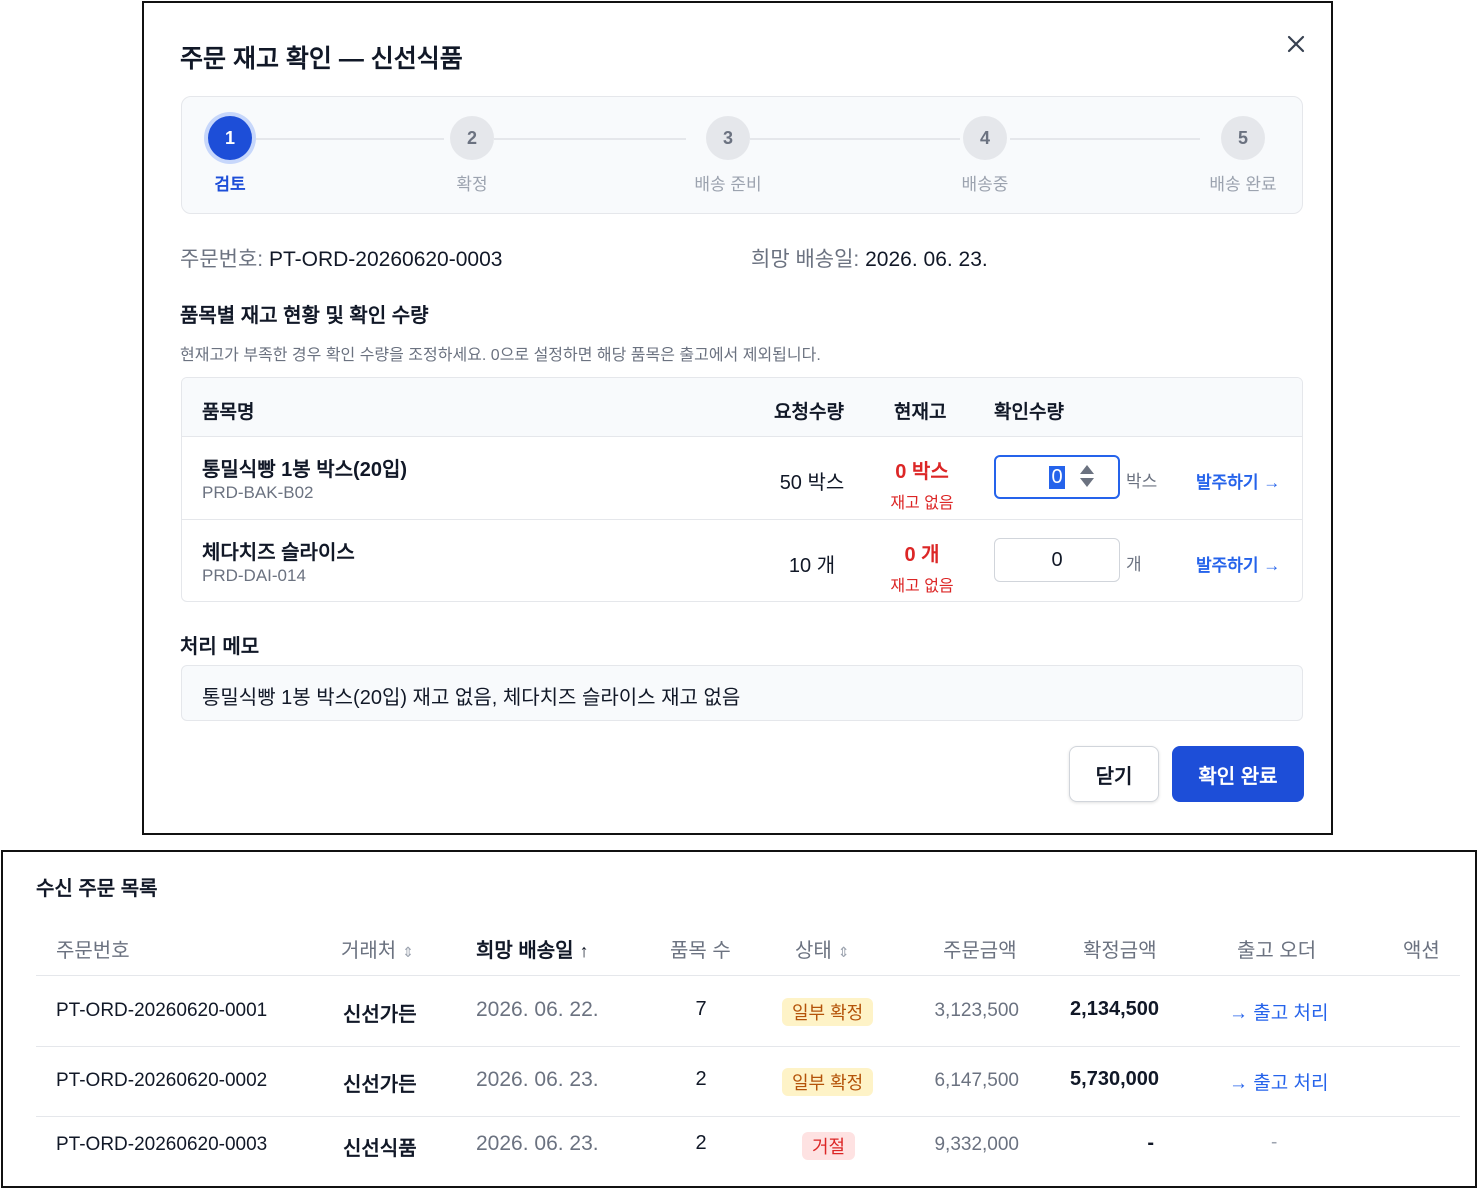  I want to click on header-delivery-date: 희망 배송일 ↑, so click(532, 948).